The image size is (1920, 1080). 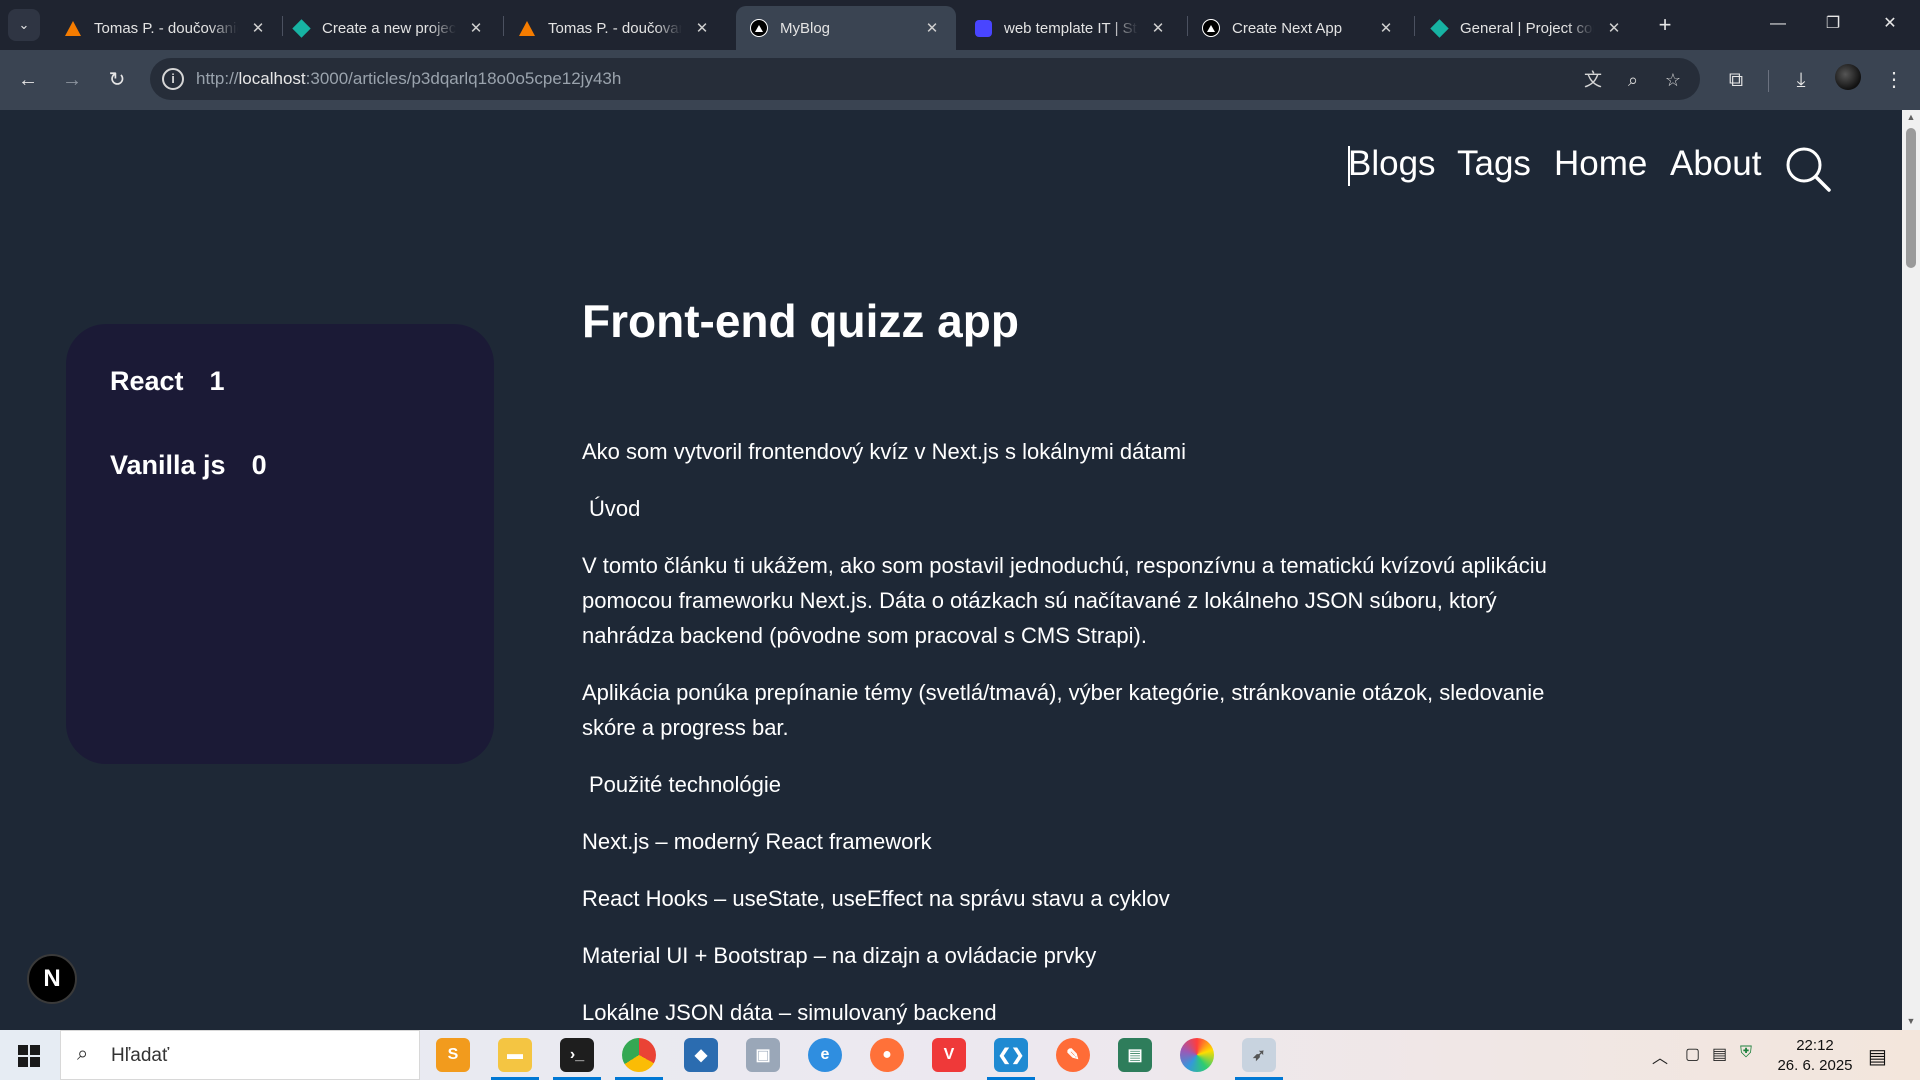 What do you see at coordinates (1259, 1055) in the screenshot?
I see `rocket-icon: ➶` at bounding box center [1259, 1055].